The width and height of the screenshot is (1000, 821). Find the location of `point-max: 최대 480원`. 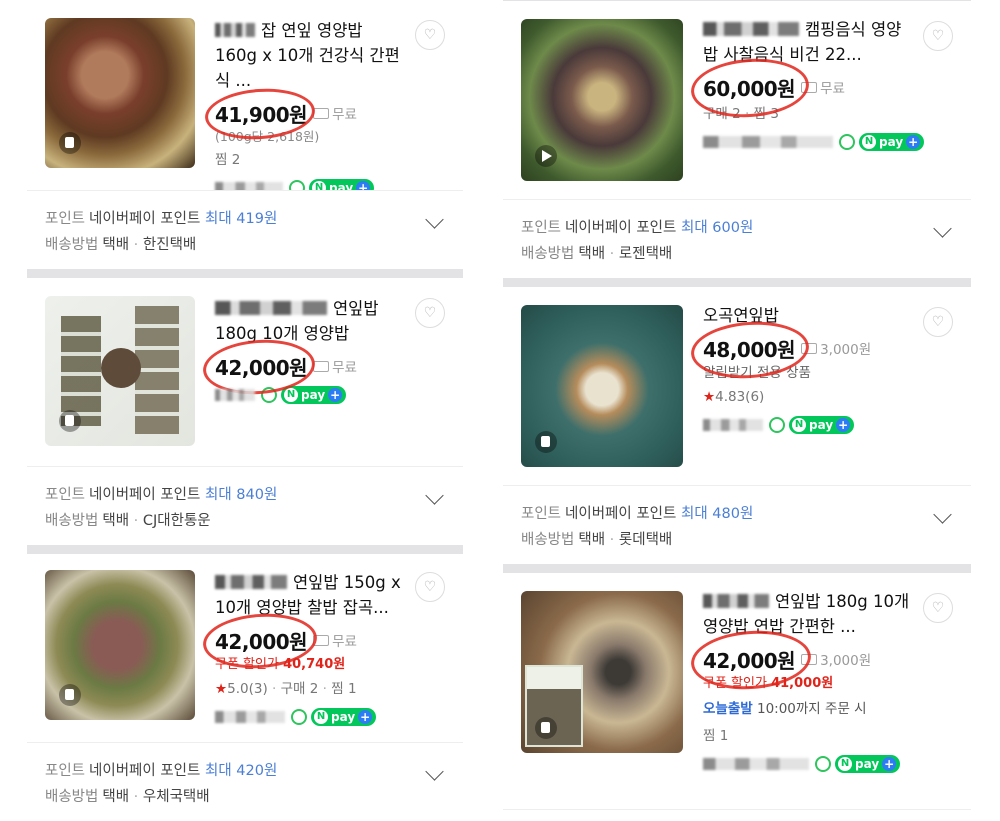

point-max: 최대 480원 is located at coordinates (717, 514).